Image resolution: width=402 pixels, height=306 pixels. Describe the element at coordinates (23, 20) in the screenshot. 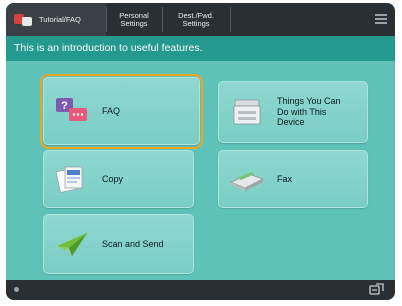

I see `tutorial-icon` at that location.